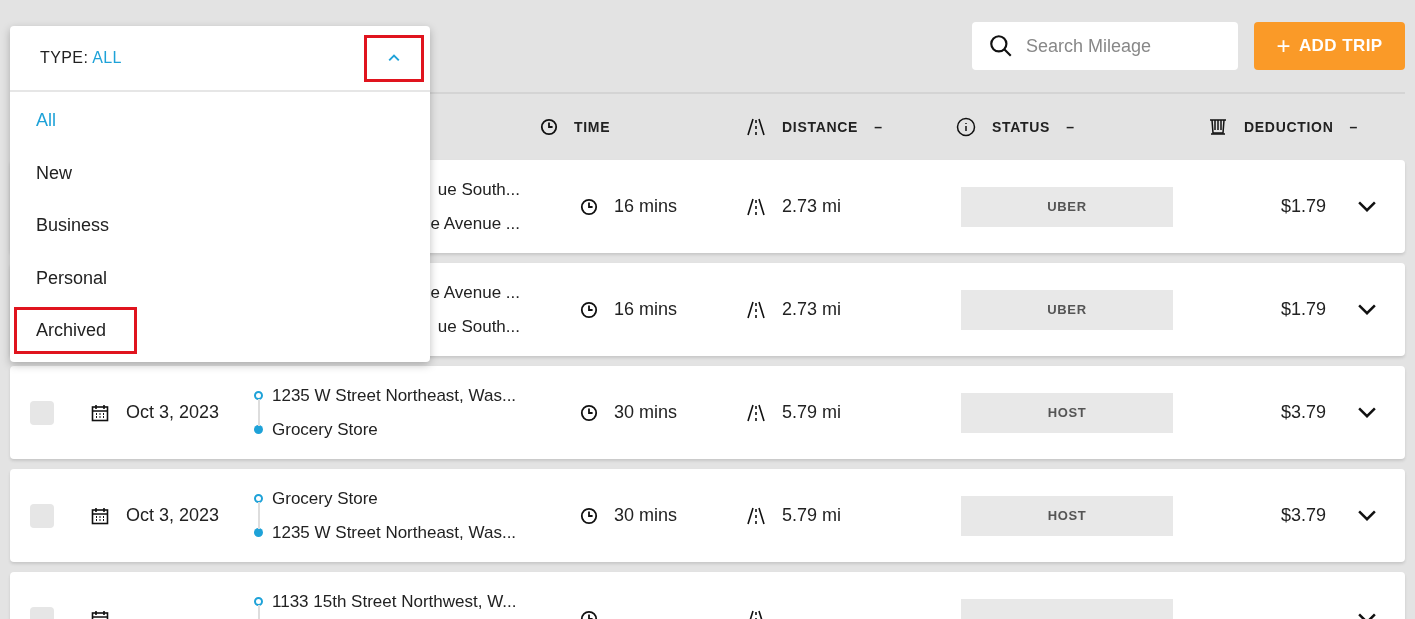 The height and width of the screenshot is (619, 1415). I want to click on filter-option: Business, so click(77, 225).